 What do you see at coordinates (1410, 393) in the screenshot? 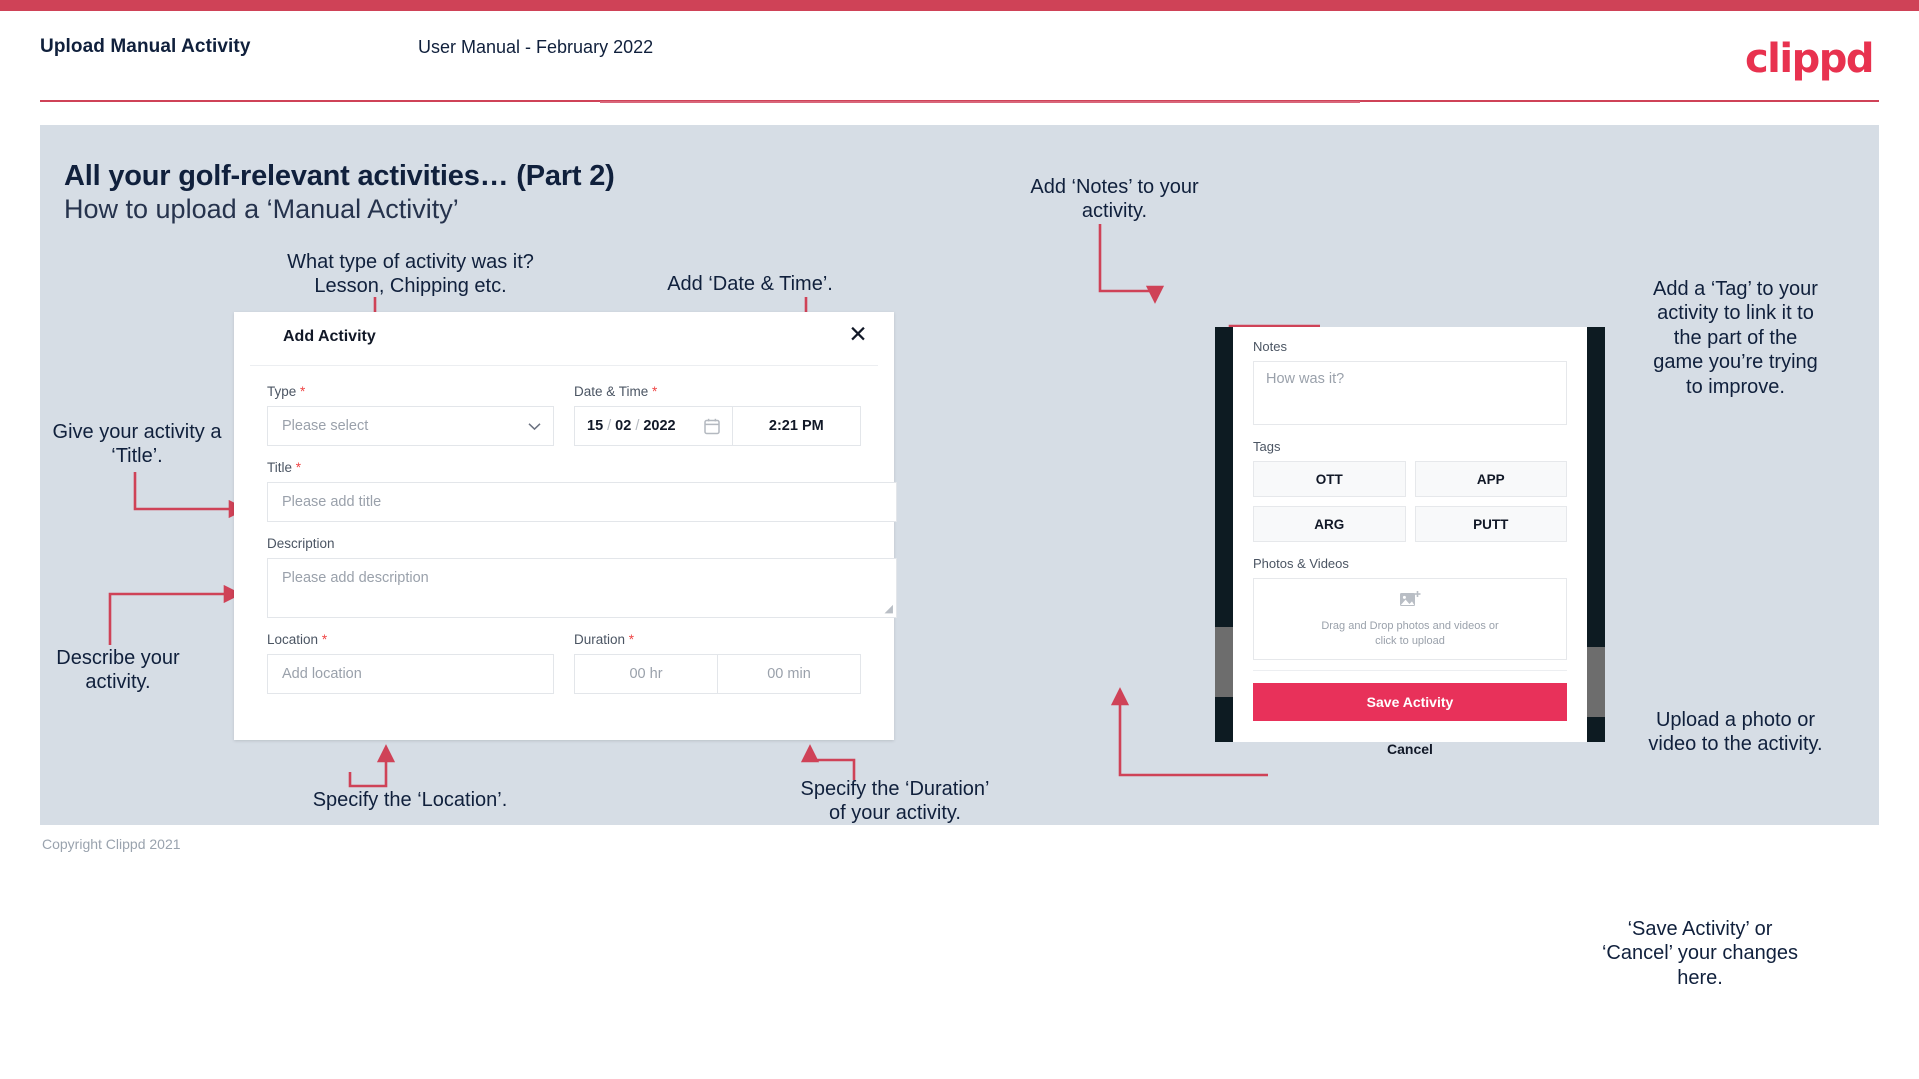
I see `phone-notes-textarea: How was it?` at bounding box center [1410, 393].